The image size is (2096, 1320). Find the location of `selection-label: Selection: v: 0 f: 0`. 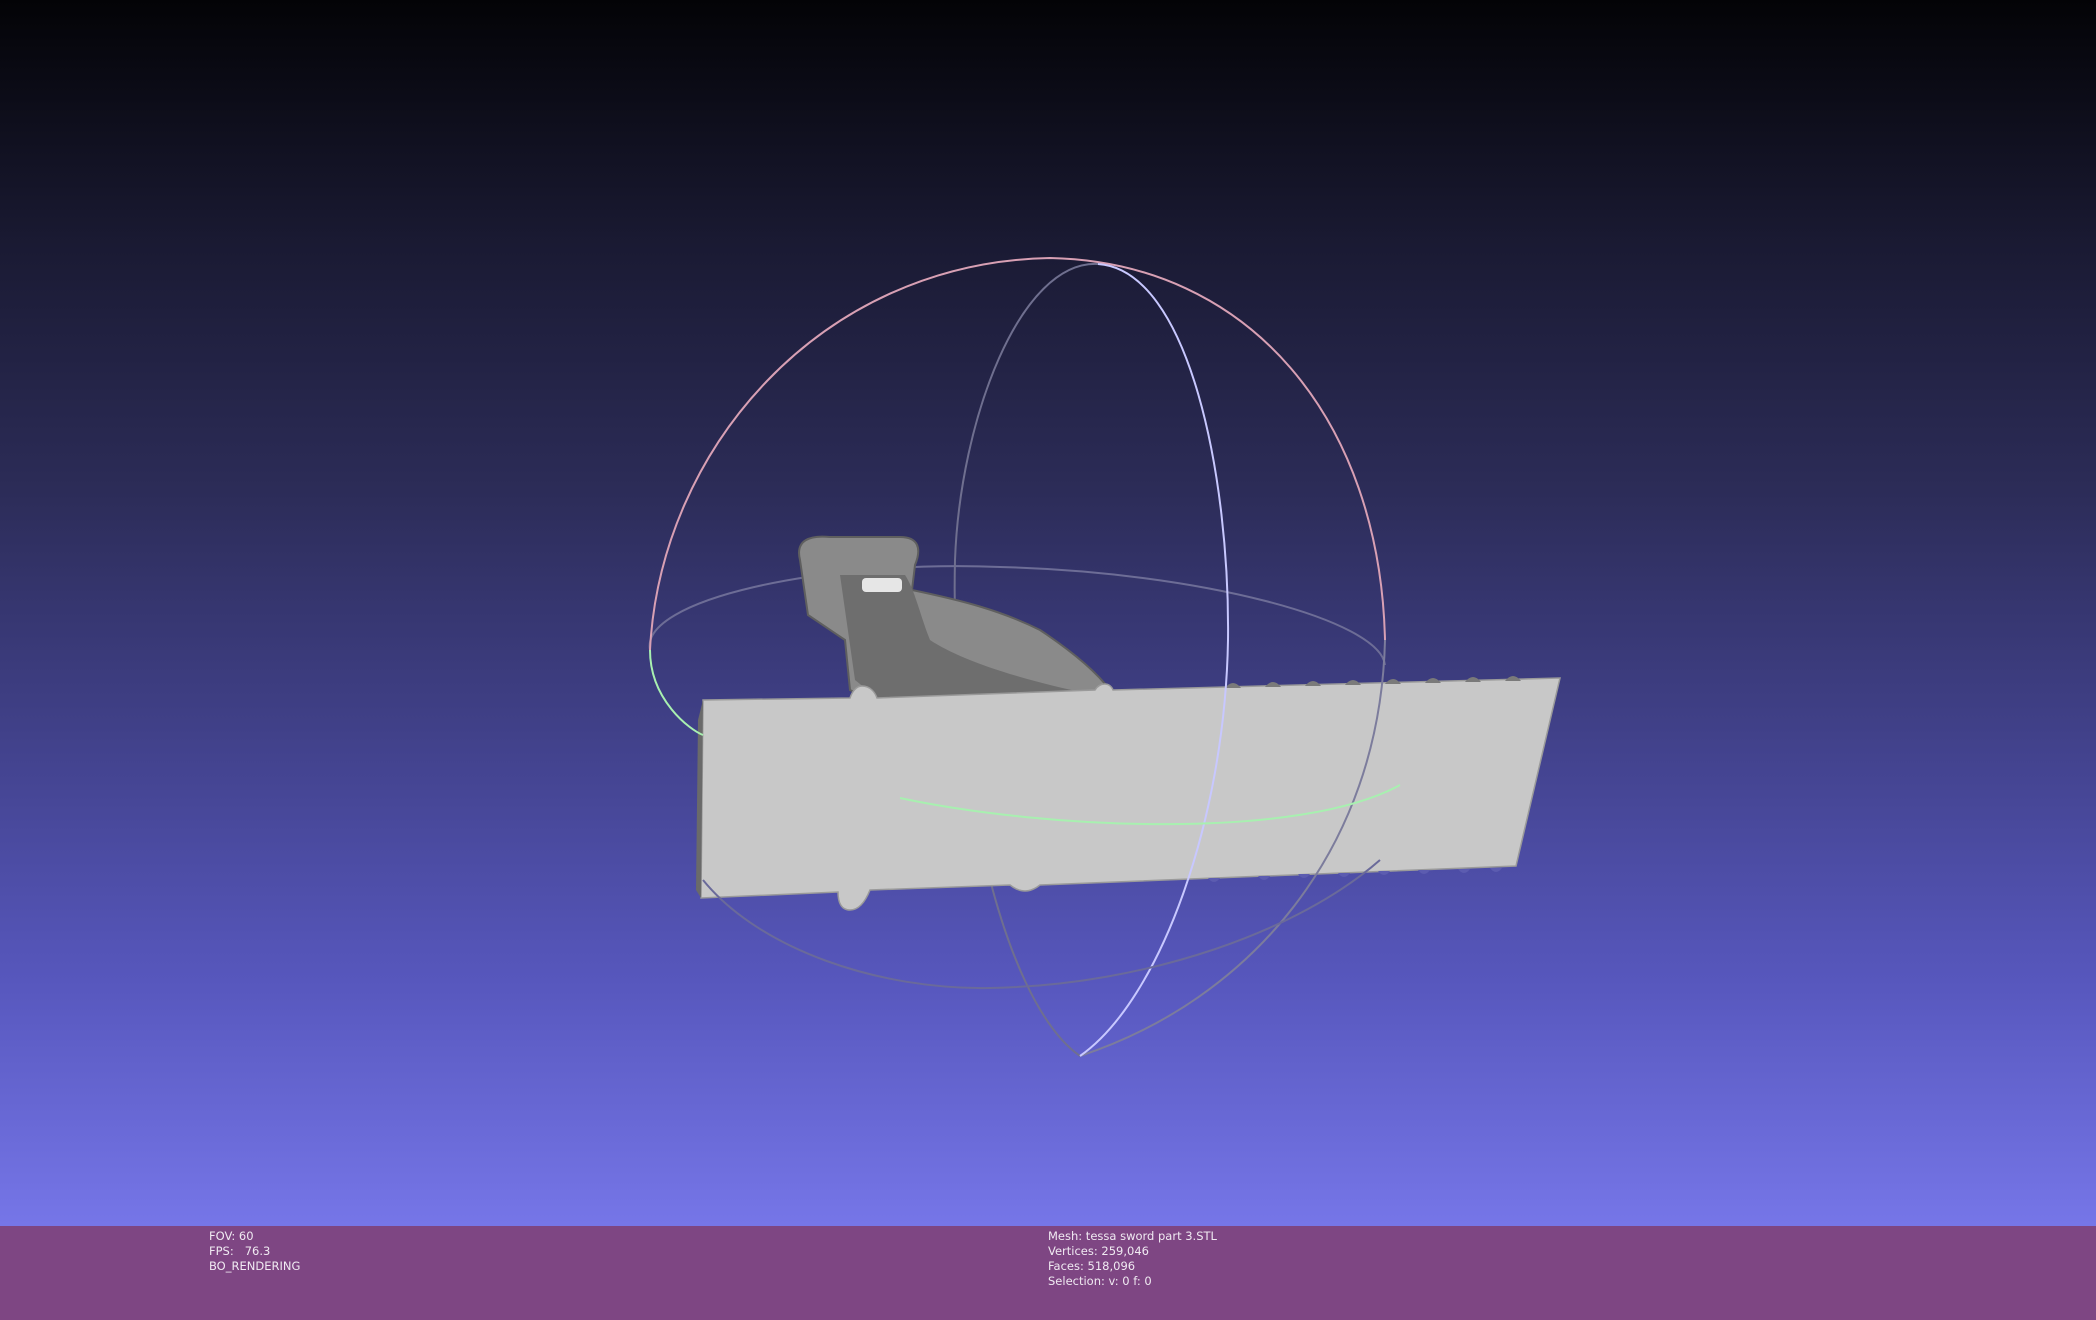

selection-label: Selection: v: 0 f: 0 is located at coordinates (1100, 1281).